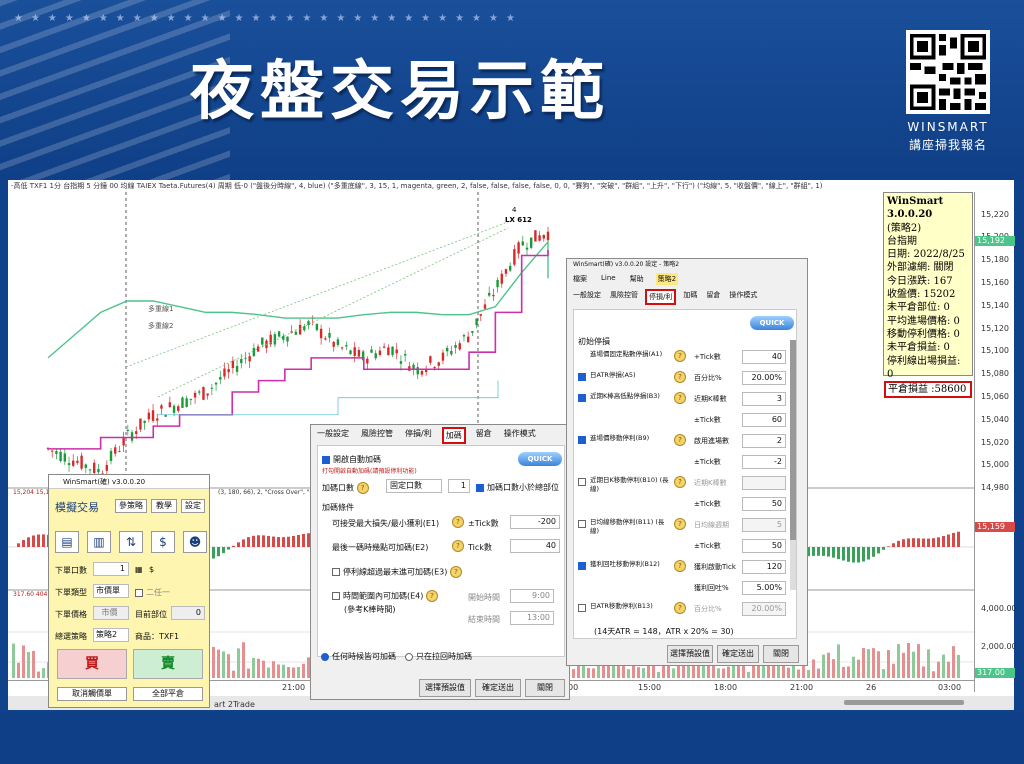  I want to click on cond1-input: -200, so click(535, 522).